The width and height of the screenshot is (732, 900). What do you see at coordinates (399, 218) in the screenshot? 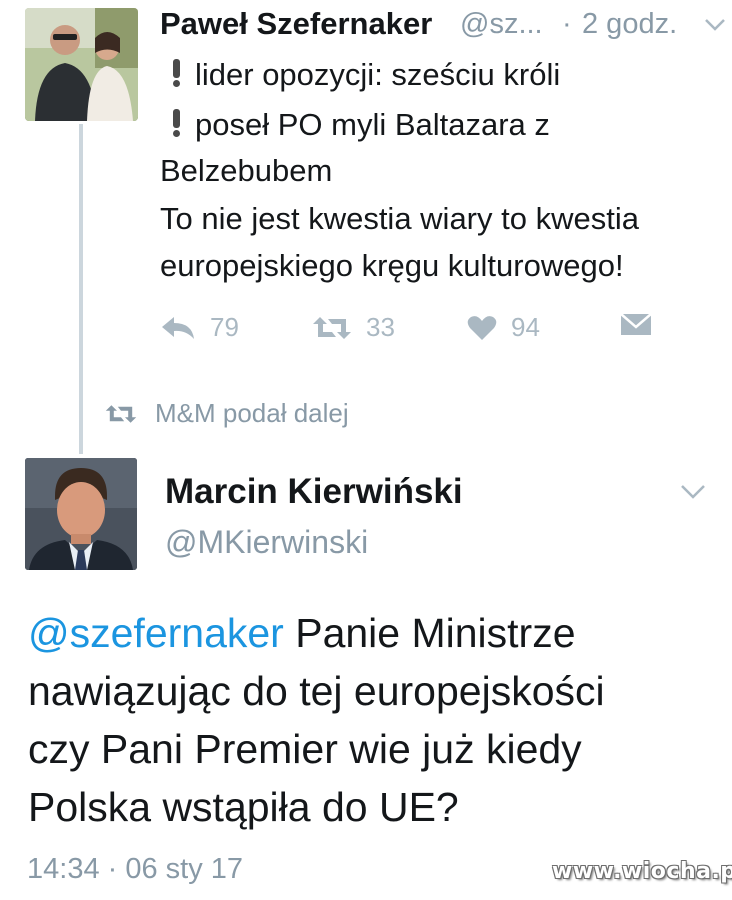
I see `tweet1-text-4: To nie jest kwestia wiary to kwestia` at bounding box center [399, 218].